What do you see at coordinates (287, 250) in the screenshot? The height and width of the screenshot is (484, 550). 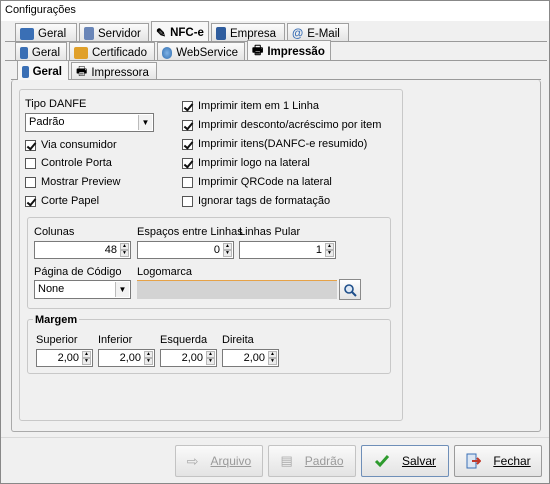 I see `linhas-input: 1 ▲ ▼` at bounding box center [287, 250].